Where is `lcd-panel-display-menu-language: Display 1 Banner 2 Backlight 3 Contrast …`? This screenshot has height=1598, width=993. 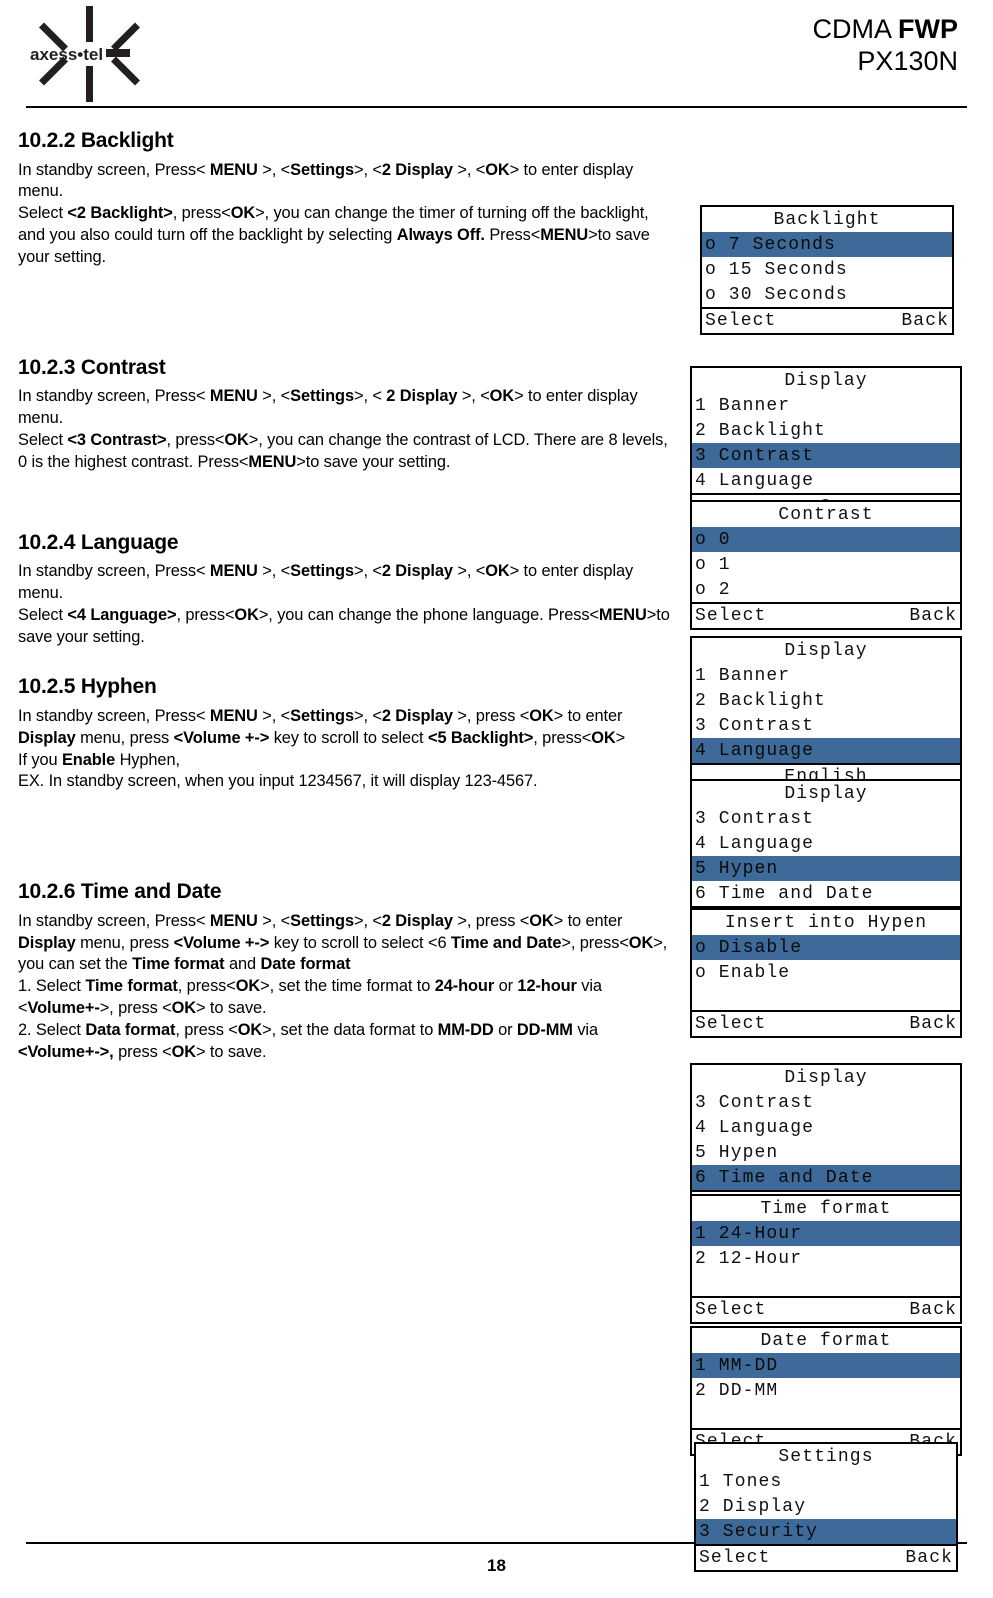
lcd-panel-display-menu-language: Display 1 Banner 2 Backlight 3 Contrast … is located at coordinates (826, 713).